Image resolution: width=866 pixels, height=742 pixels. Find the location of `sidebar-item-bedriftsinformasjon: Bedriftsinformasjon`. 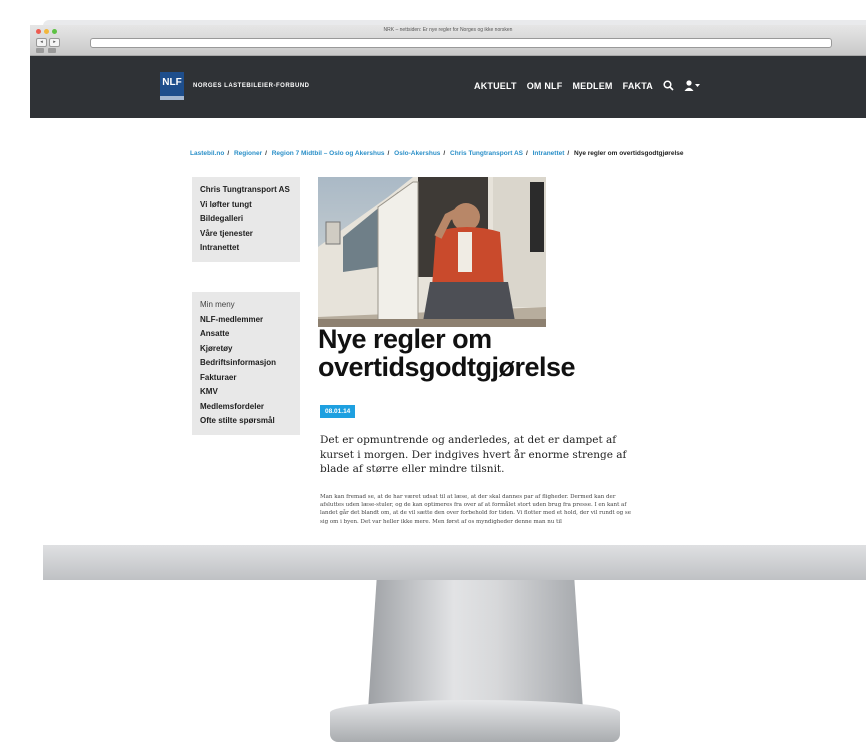

sidebar-item-bedriftsinformasjon: Bedriftsinformasjon is located at coordinates (246, 363).